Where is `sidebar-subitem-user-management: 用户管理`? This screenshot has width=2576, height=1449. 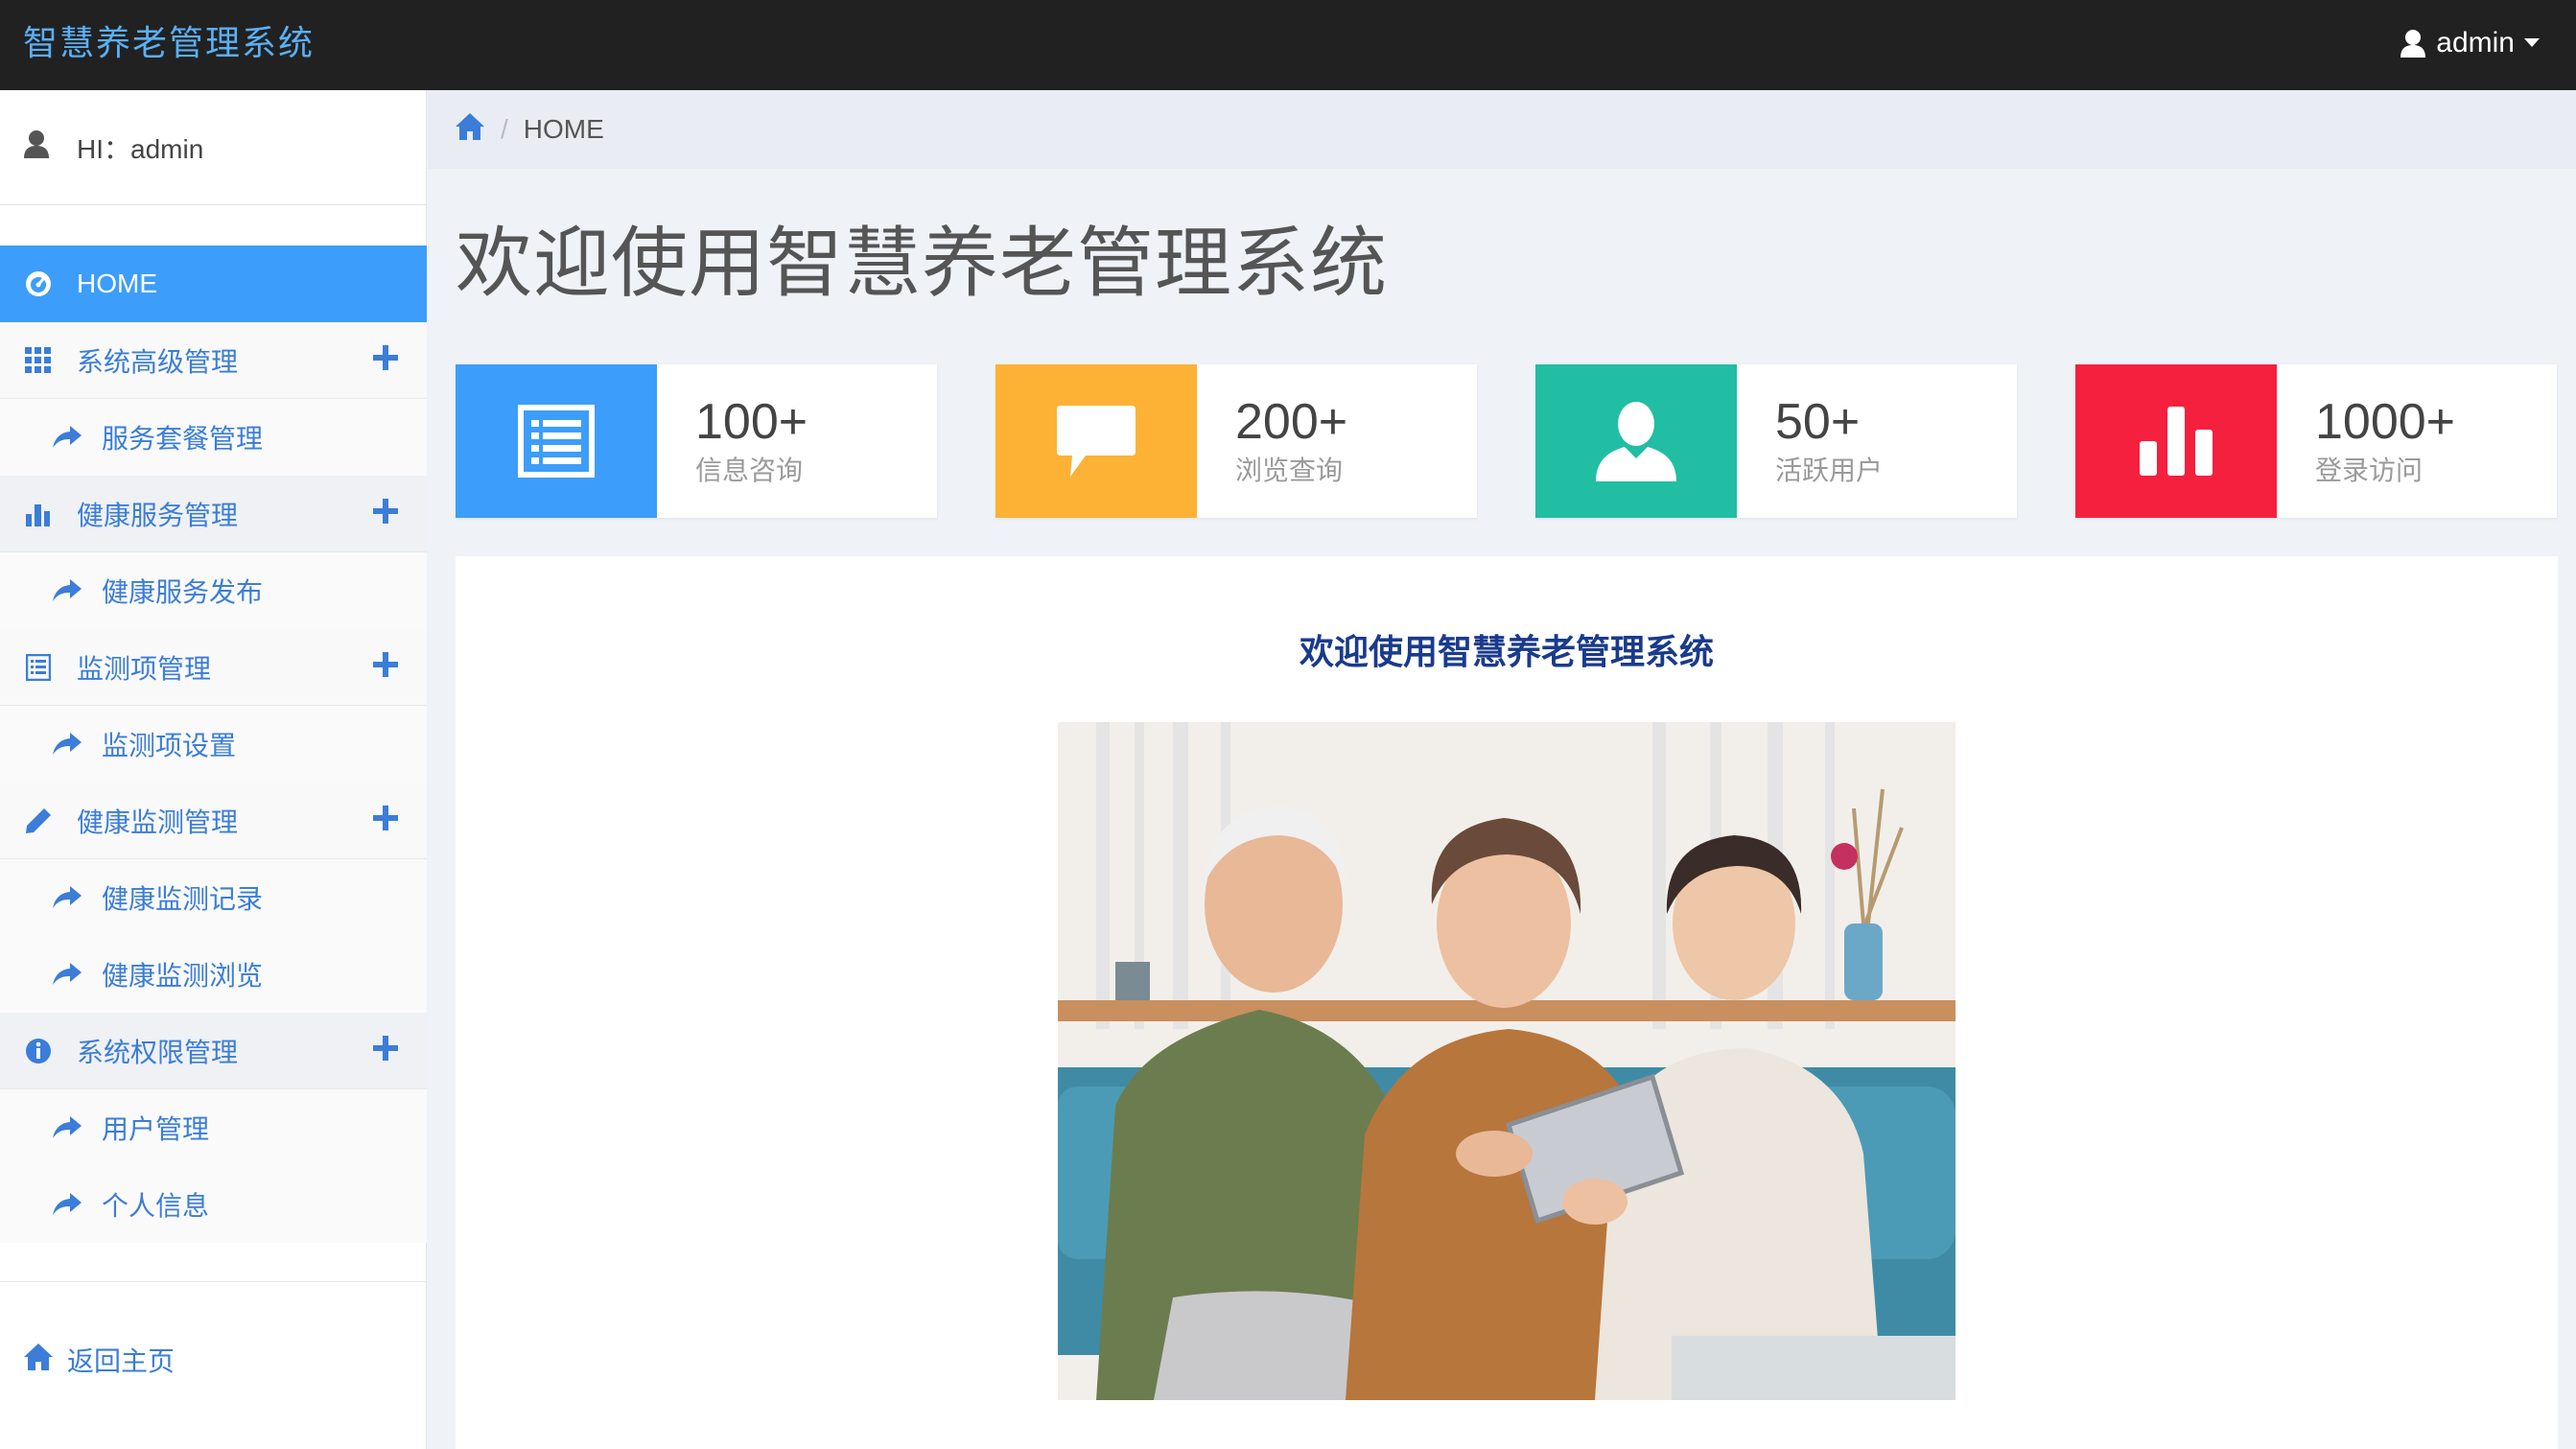
sidebar-subitem-user-management: 用户管理 is located at coordinates (213, 1127).